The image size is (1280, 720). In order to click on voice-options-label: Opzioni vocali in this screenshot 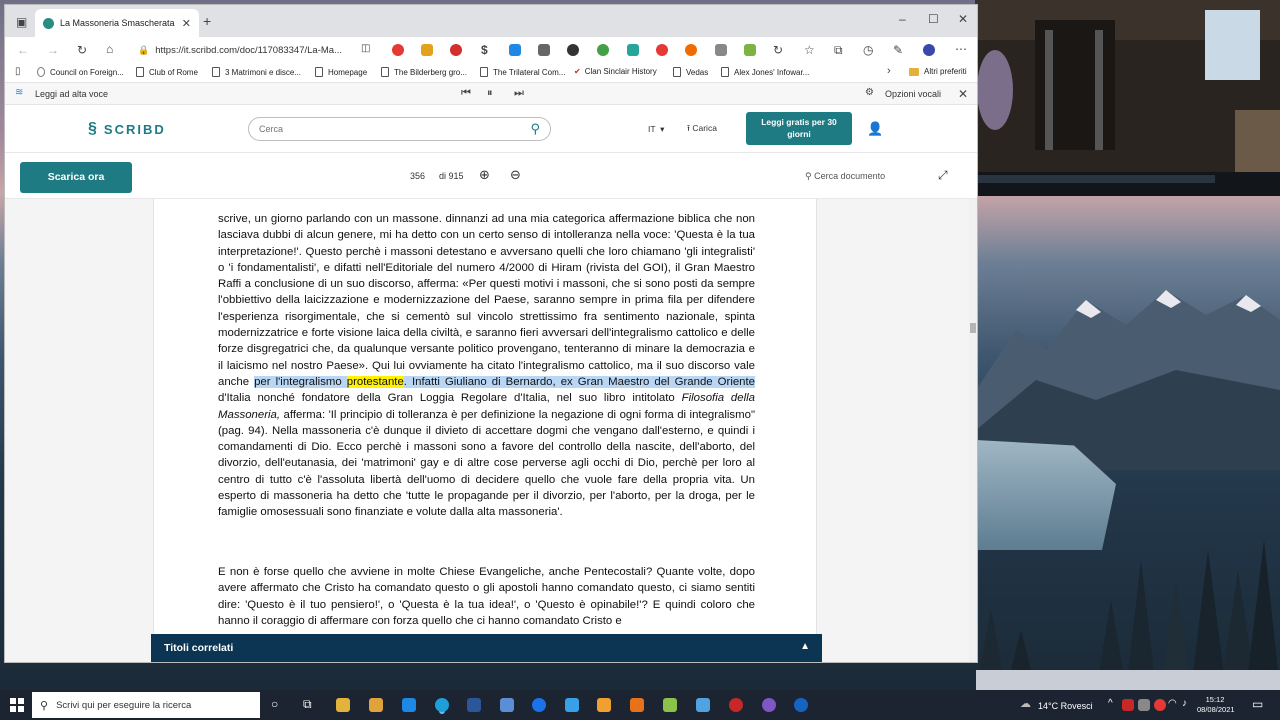, I will do `click(913, 94)`.